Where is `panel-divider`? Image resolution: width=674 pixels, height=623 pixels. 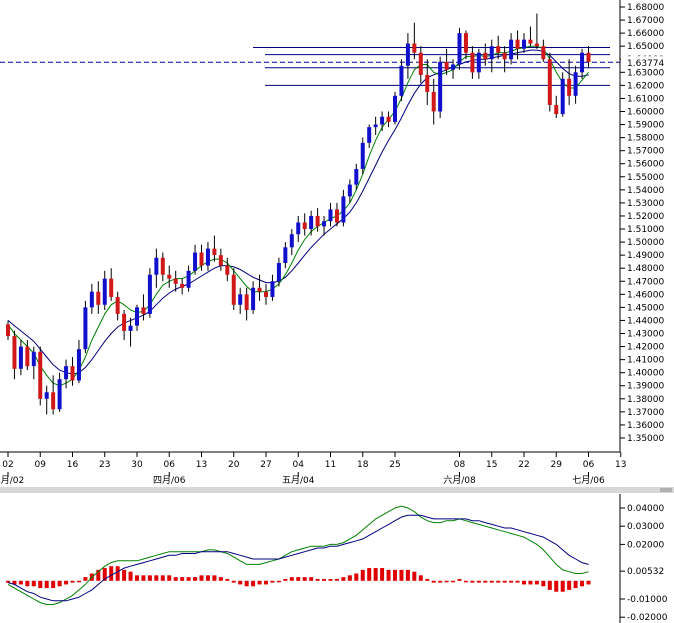 panel-divider is located at coordinates (337, 490).